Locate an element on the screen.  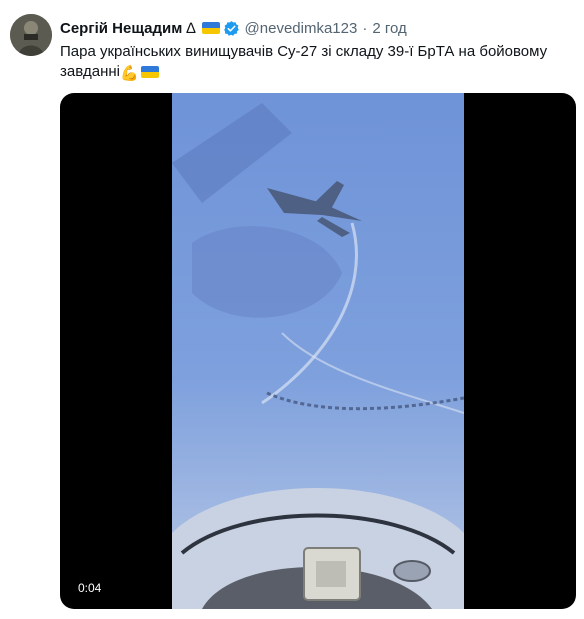
author-name: Сергій Нещадим is located at coordinates (121, 28).